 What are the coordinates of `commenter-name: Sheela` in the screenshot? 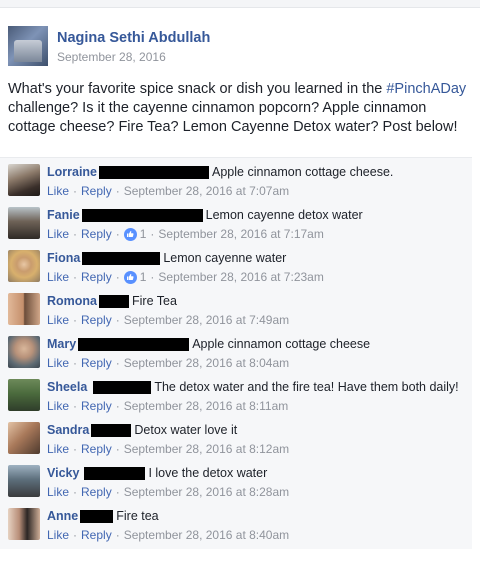 It's located at (67, 387).